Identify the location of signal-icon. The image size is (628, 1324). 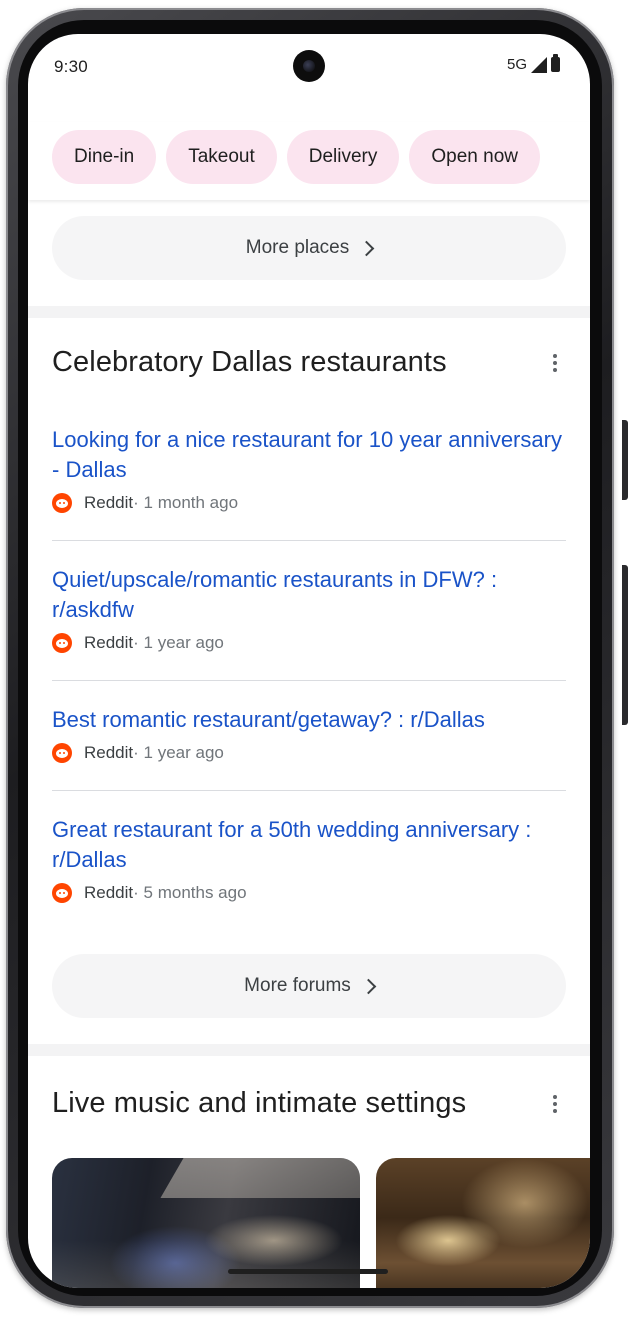
(539, 64).